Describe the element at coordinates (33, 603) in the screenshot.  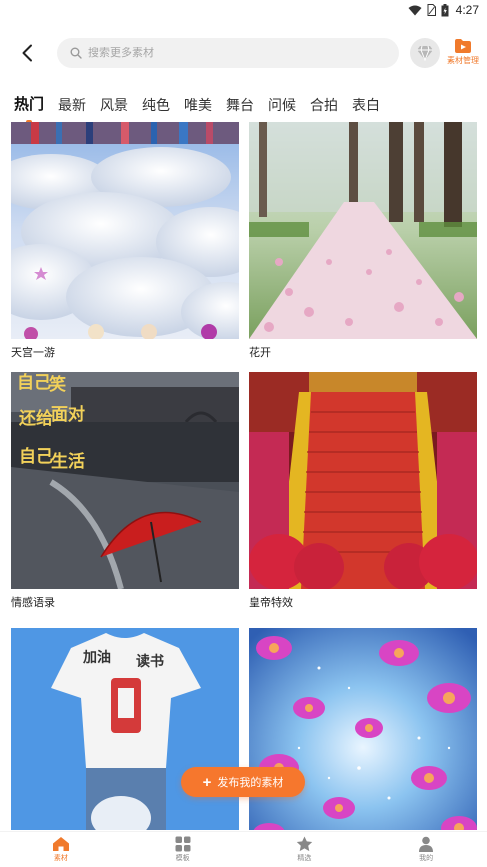
I see `material-title: 情感语录` at that location.